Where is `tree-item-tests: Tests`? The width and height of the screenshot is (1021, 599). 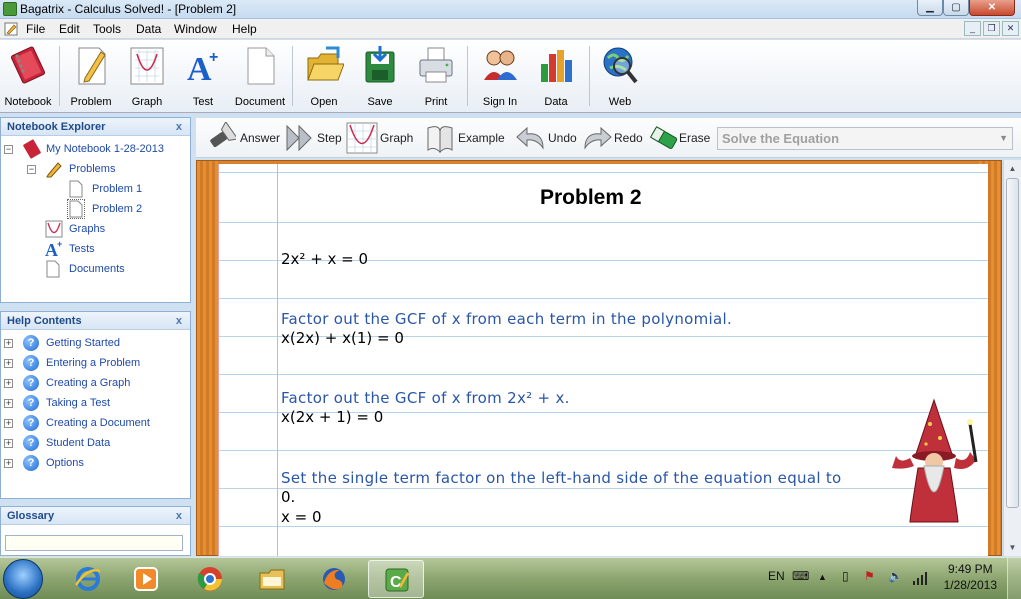 tree-item-tests: Tests is located at coordinates (82, 249).